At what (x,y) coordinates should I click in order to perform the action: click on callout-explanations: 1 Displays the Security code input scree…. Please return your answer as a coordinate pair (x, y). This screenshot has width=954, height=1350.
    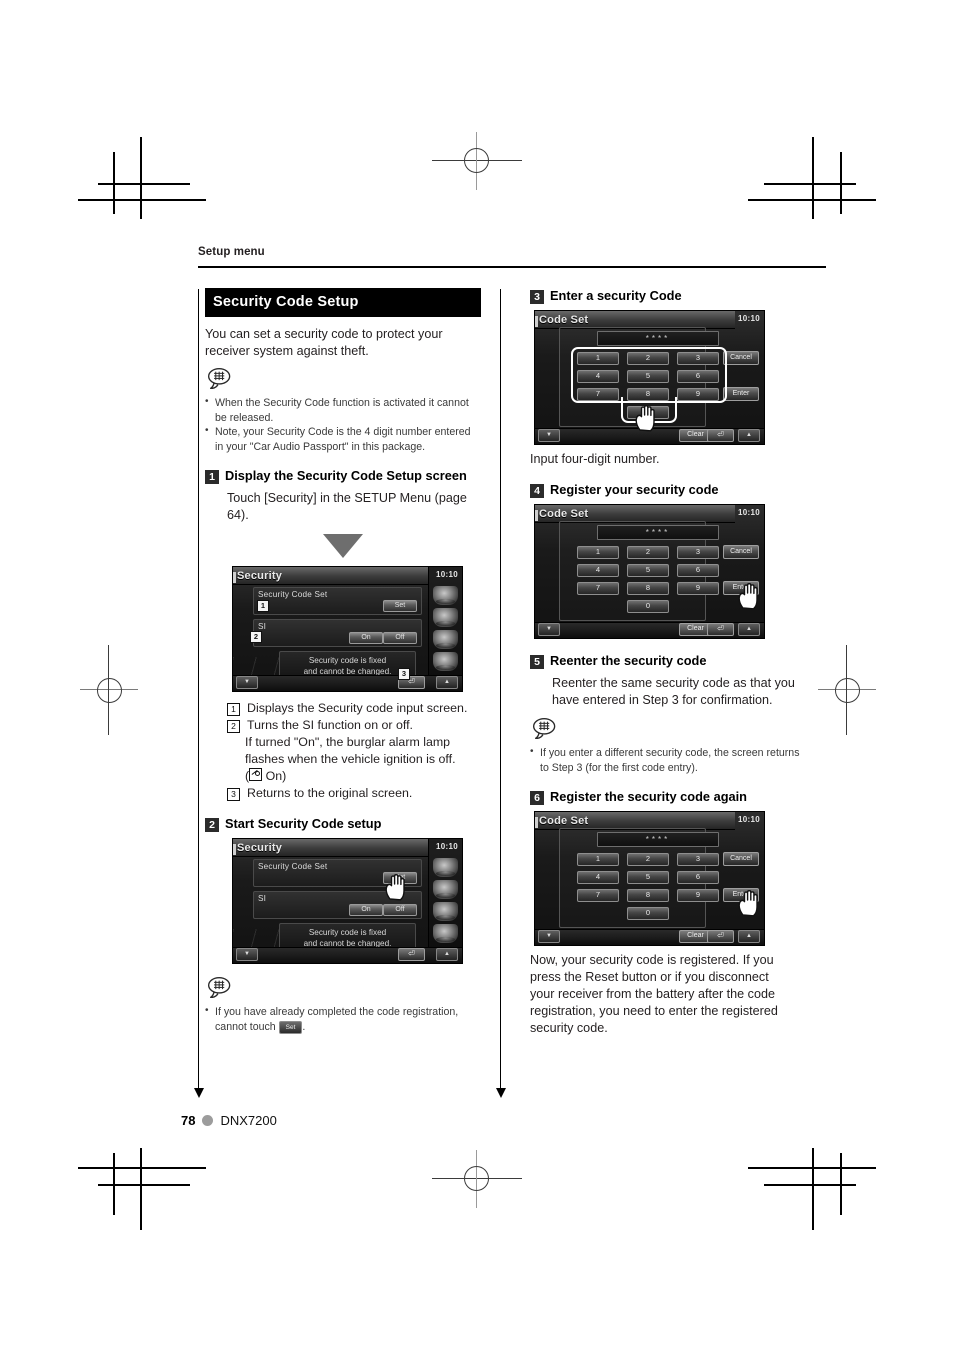
    Looking at the image, I should click on (354, 751).